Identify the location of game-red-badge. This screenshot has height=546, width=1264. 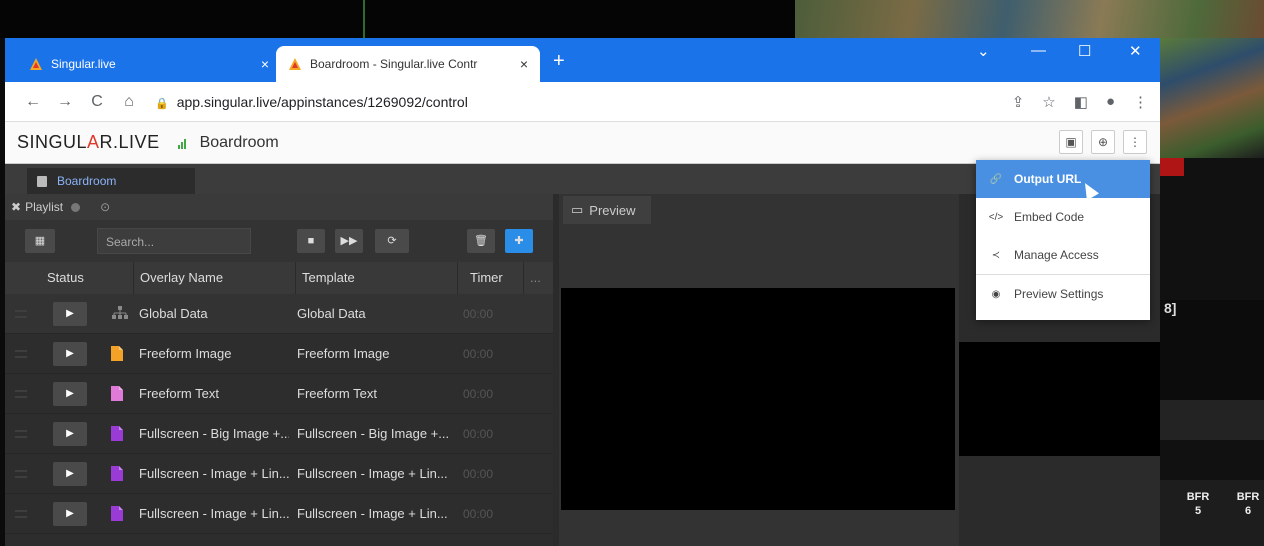
(1172, 167).